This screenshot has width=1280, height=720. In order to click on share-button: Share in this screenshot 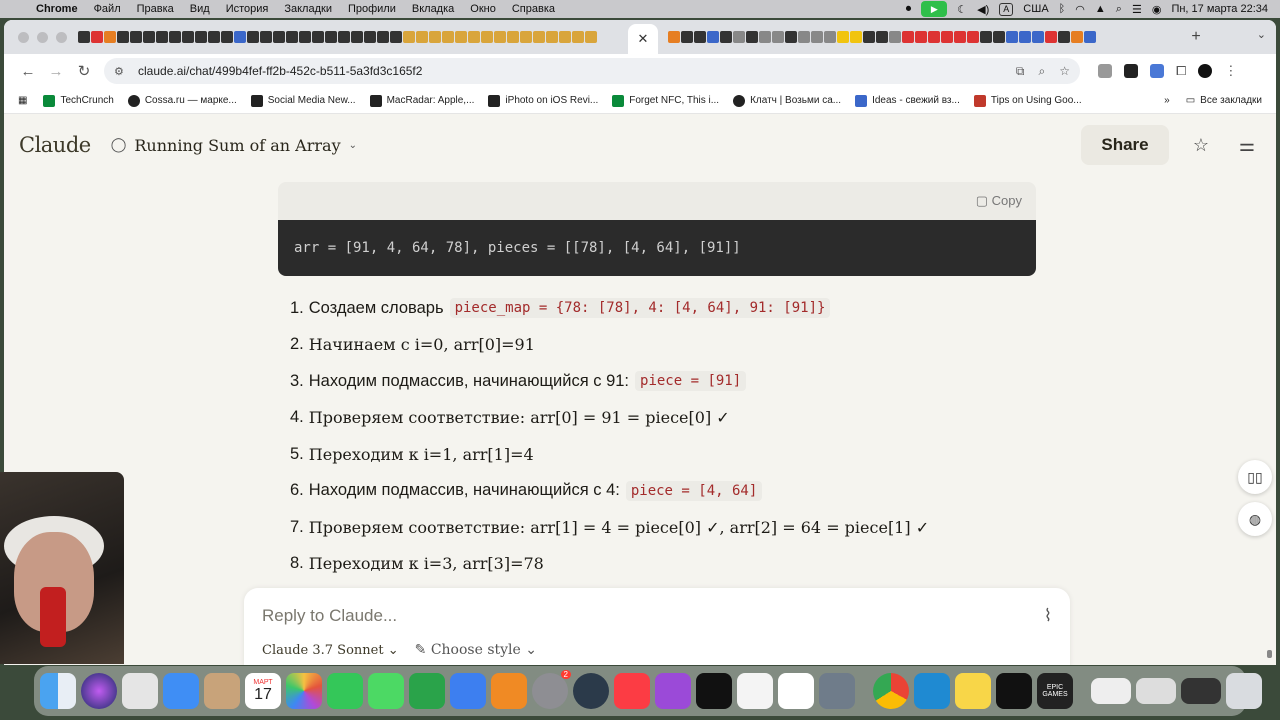, I will do `click(1125, 145)`.